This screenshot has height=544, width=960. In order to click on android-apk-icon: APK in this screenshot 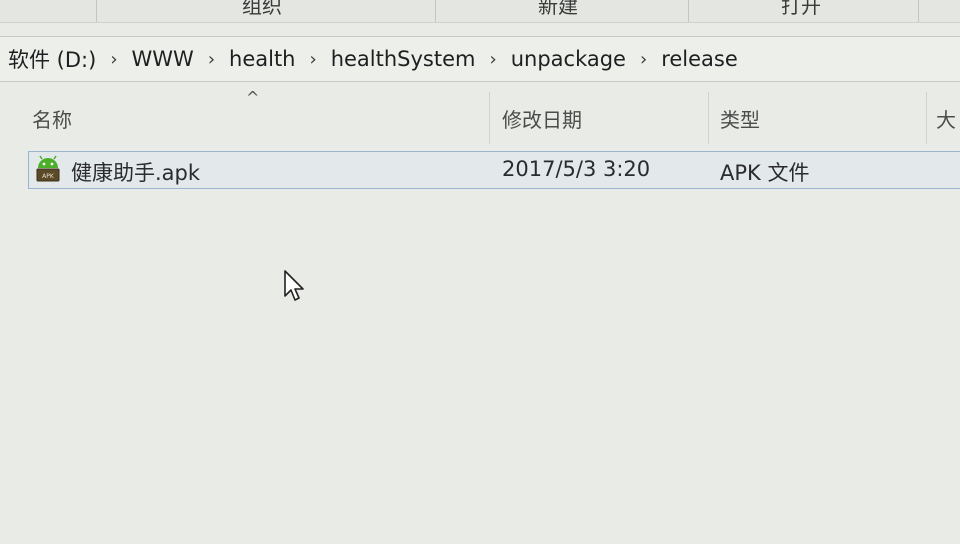, I will do `click(48, 169)`.